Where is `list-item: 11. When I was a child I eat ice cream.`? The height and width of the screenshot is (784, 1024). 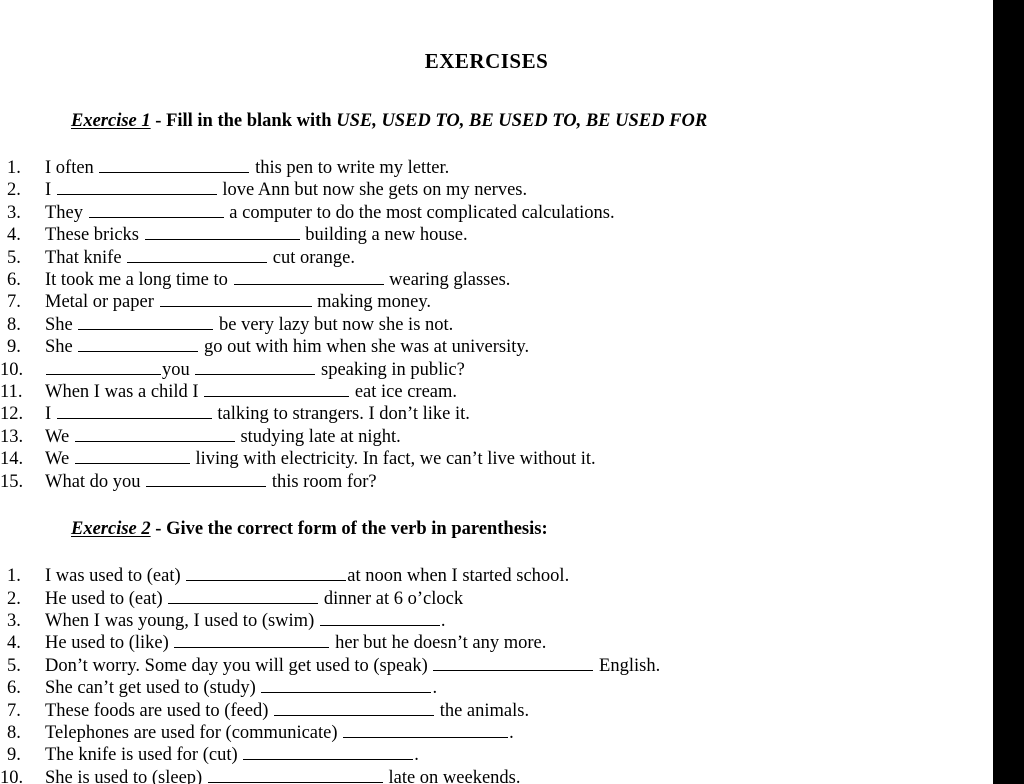 list-item: 11. When I was a child I eat ice cream. is located at coordinates (496, 392).